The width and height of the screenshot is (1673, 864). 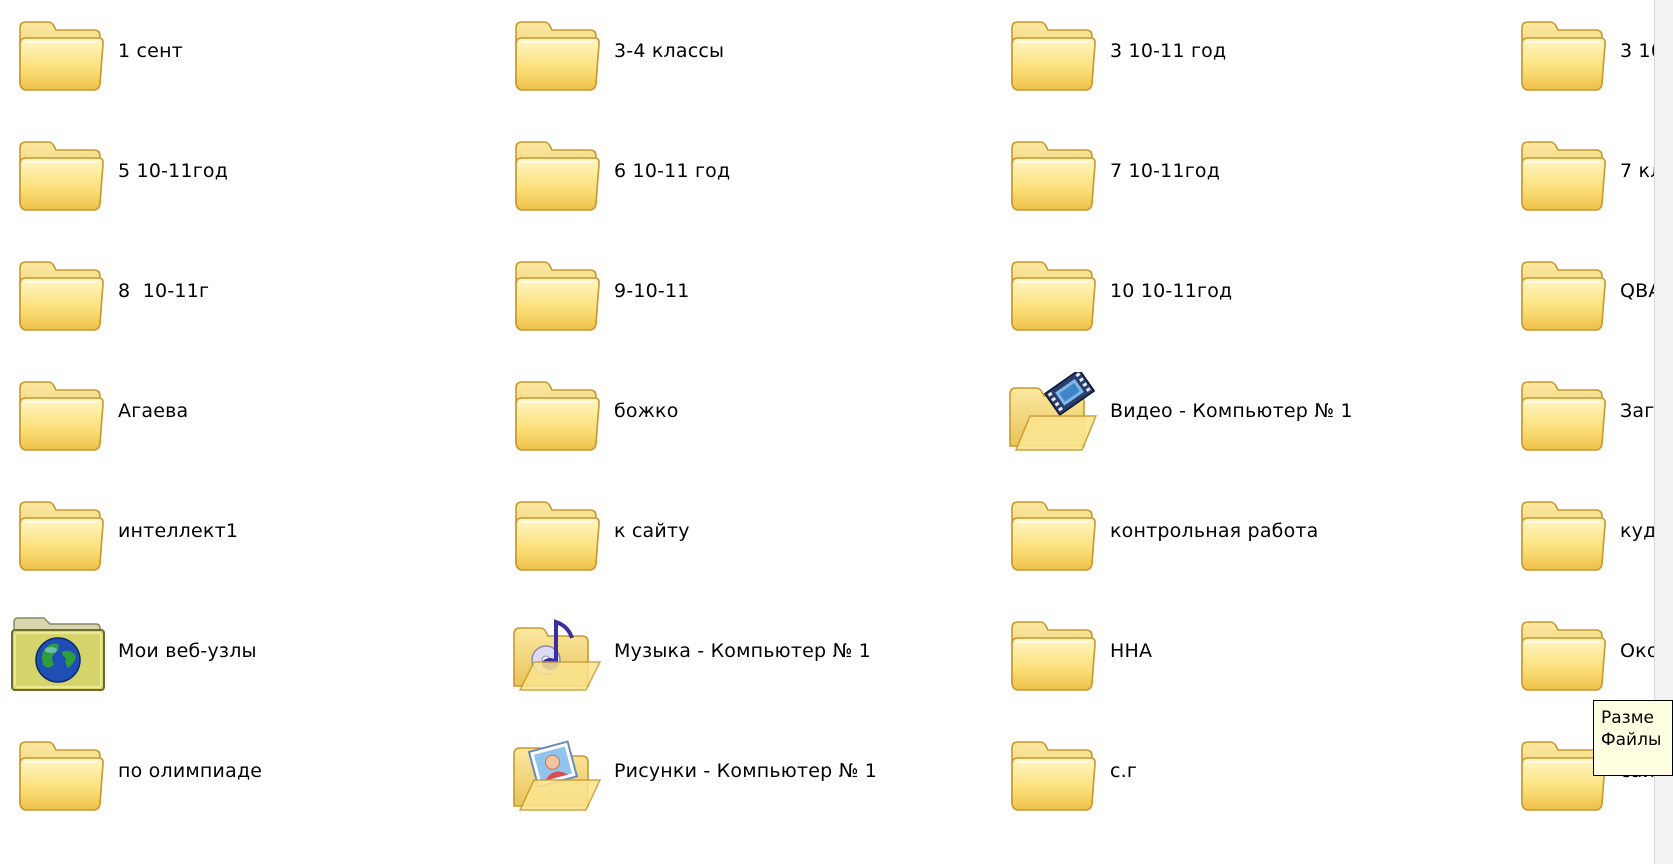 What do you see at coordinates (741, 301) in the screenshot?
I see `folder-item: 9-10-11` at bounding box center [741, 301].